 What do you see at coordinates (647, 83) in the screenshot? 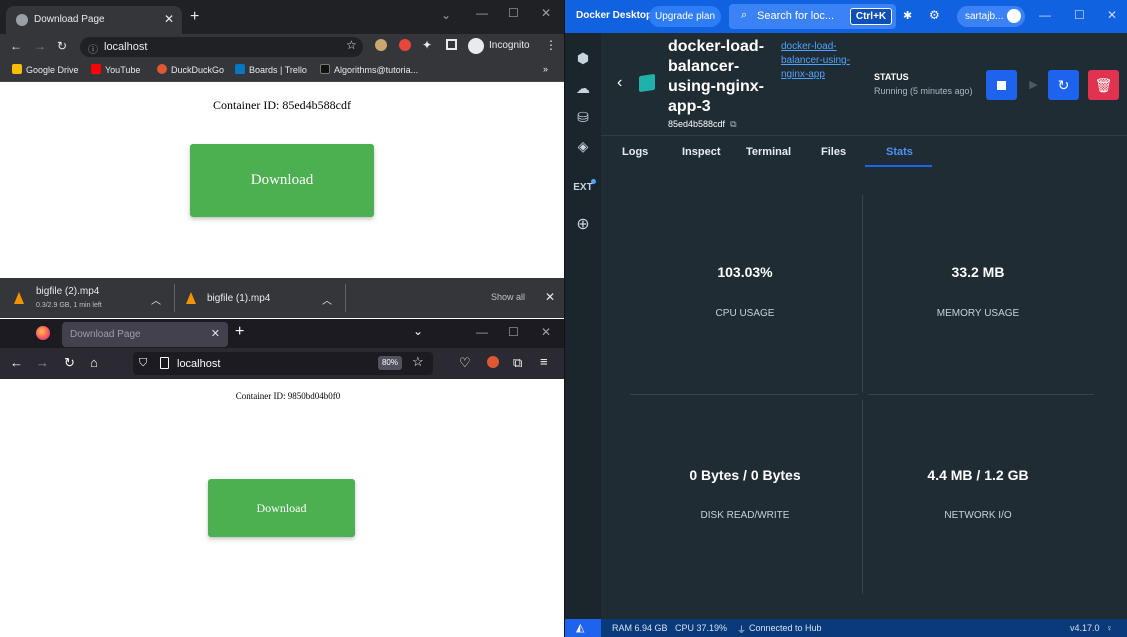
I see `container-cube-icon` at bounding box center [647, 83].